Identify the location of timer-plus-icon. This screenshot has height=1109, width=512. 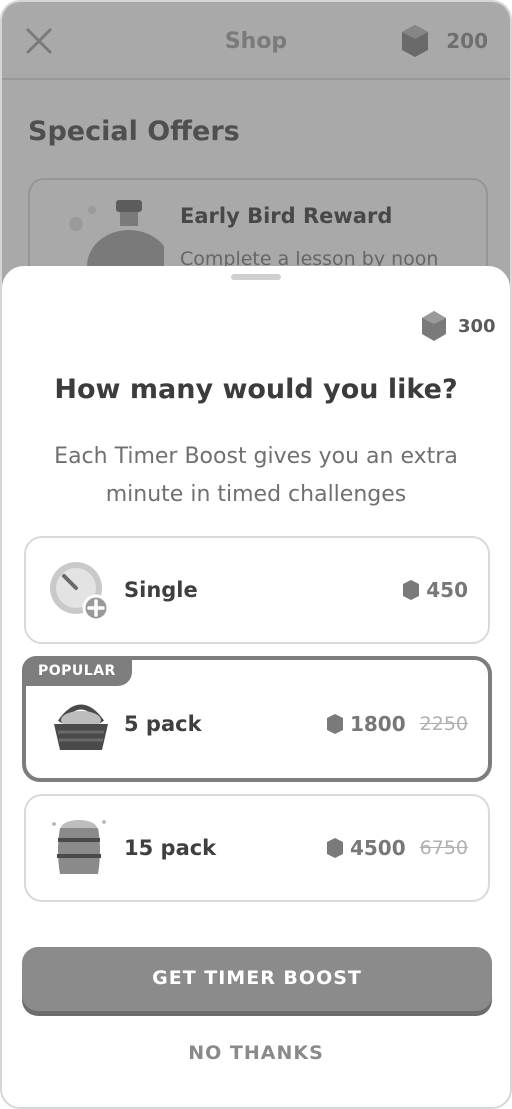
(80, 592).